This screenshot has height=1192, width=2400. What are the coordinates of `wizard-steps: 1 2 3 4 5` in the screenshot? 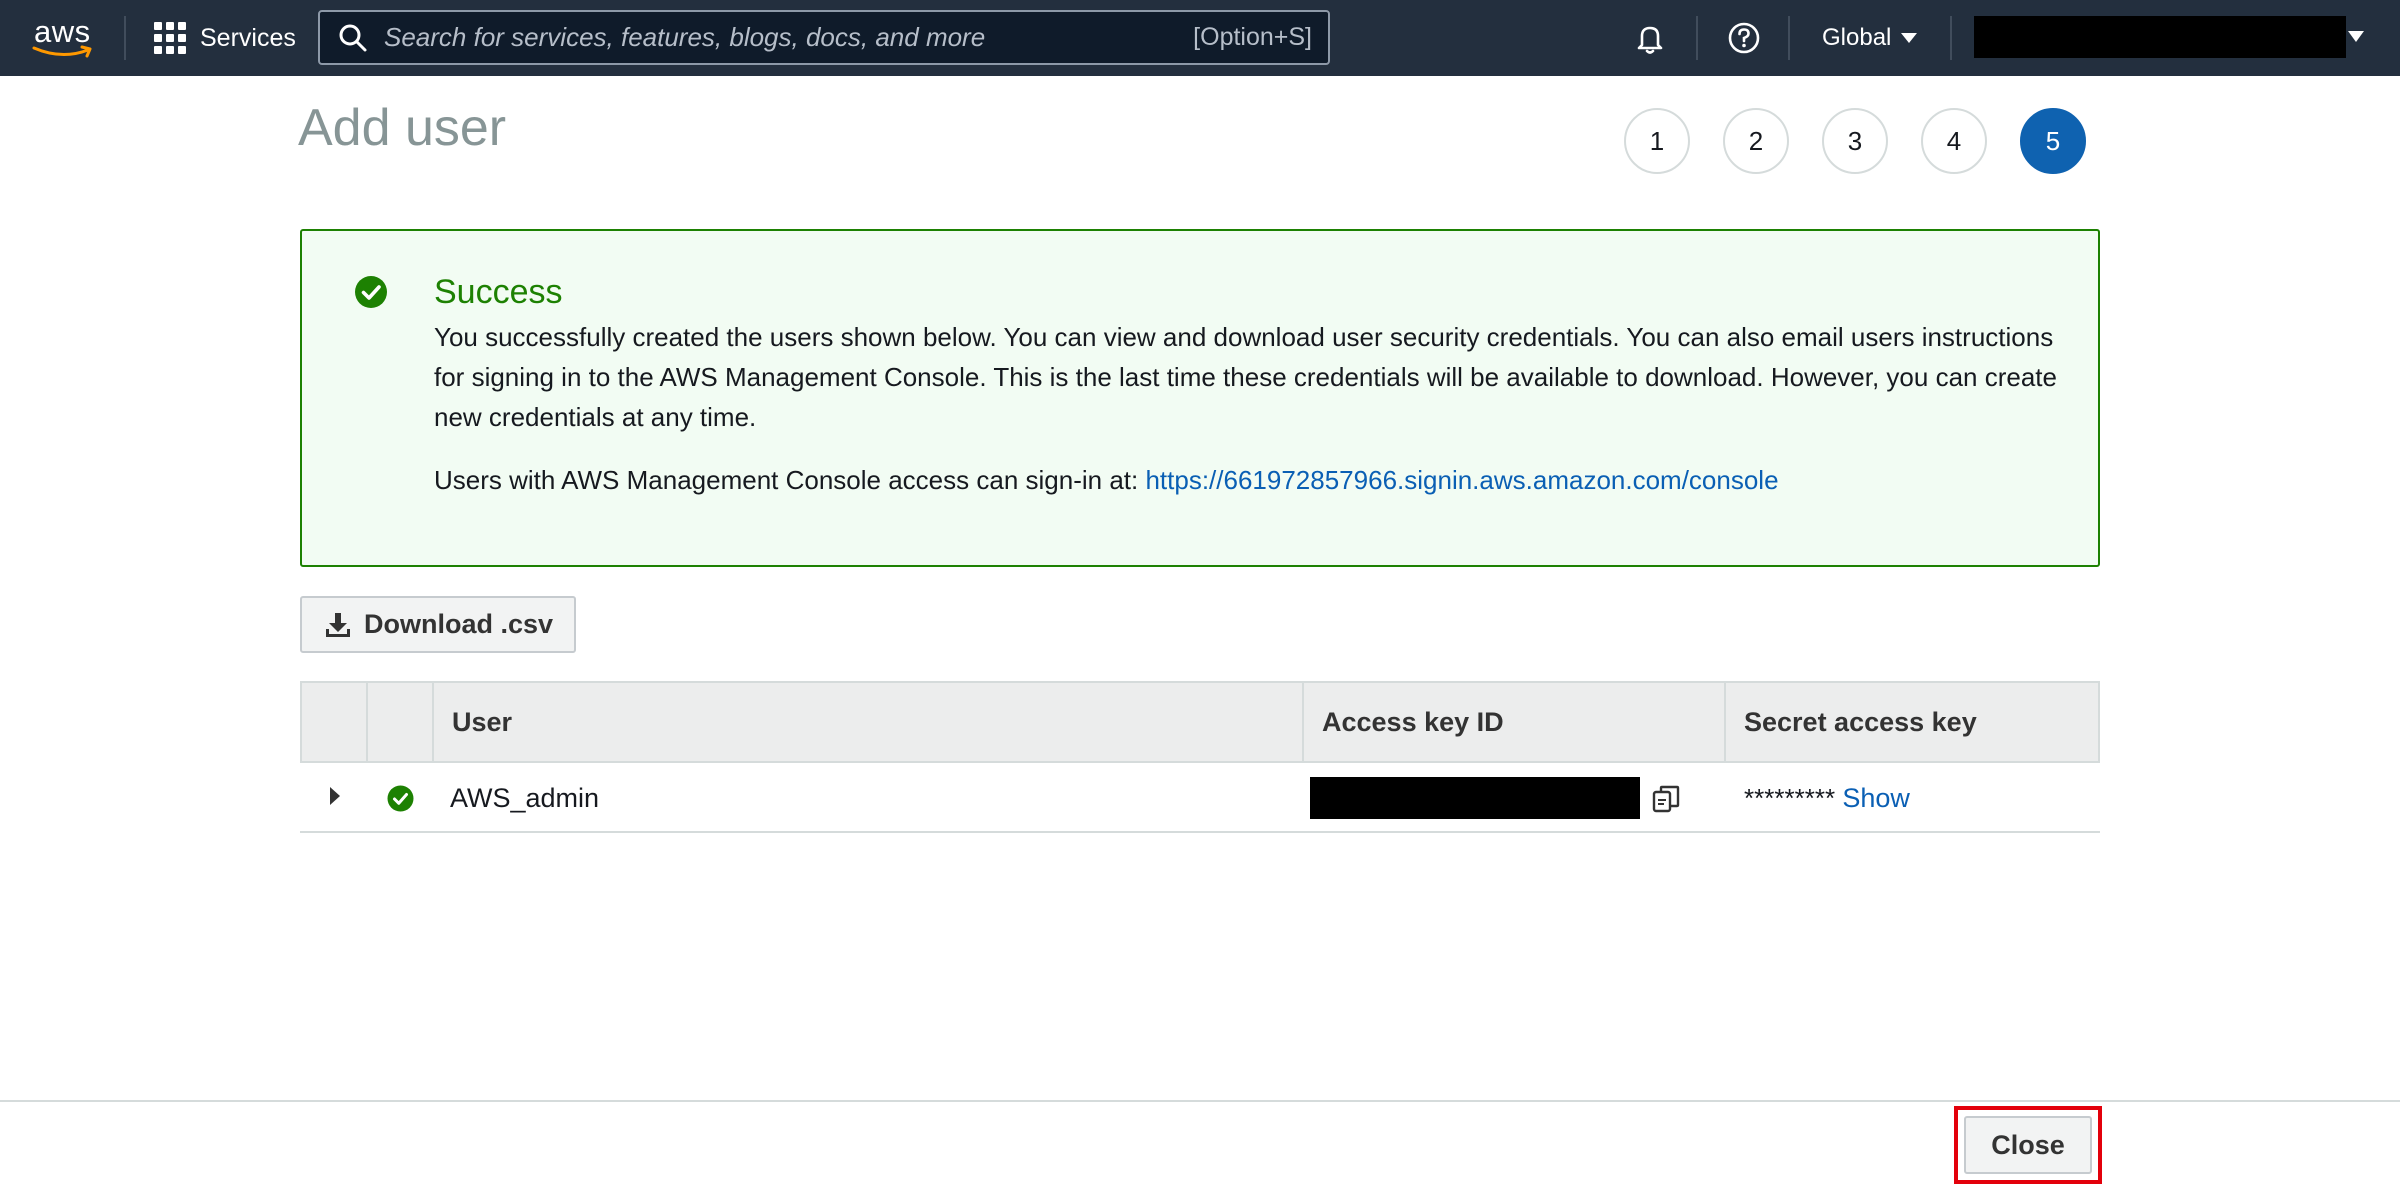 It's located at (1855, 141).